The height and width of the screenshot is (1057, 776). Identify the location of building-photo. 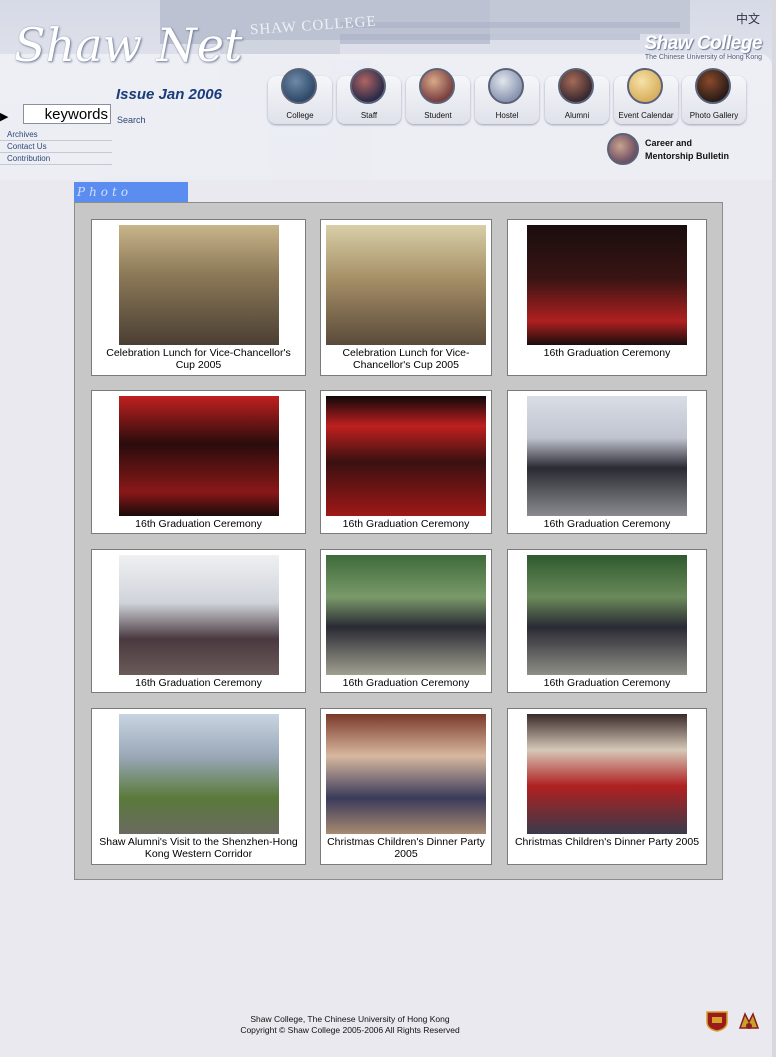
(590, 17).